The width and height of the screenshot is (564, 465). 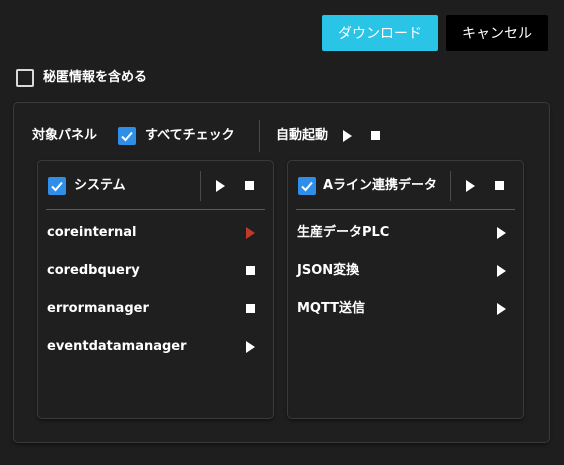 I want to click on panel-system-stop-icon, so click(x=249, y=185).